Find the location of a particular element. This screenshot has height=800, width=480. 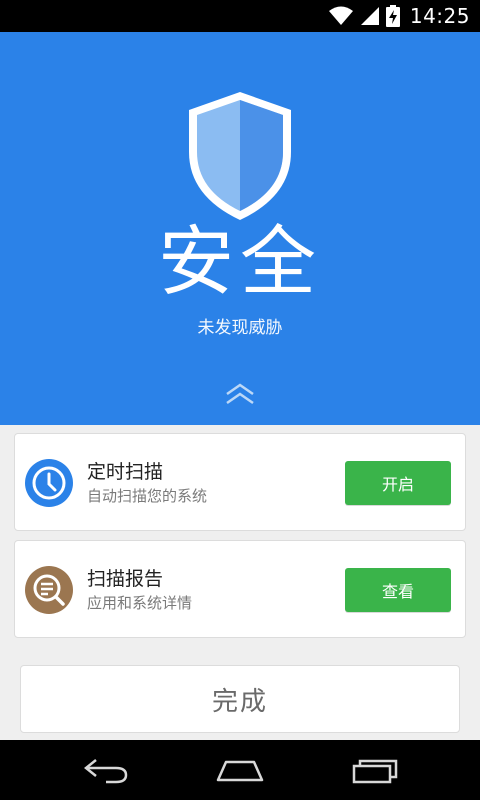

report-search-icon is located at coordinates (49, 590).